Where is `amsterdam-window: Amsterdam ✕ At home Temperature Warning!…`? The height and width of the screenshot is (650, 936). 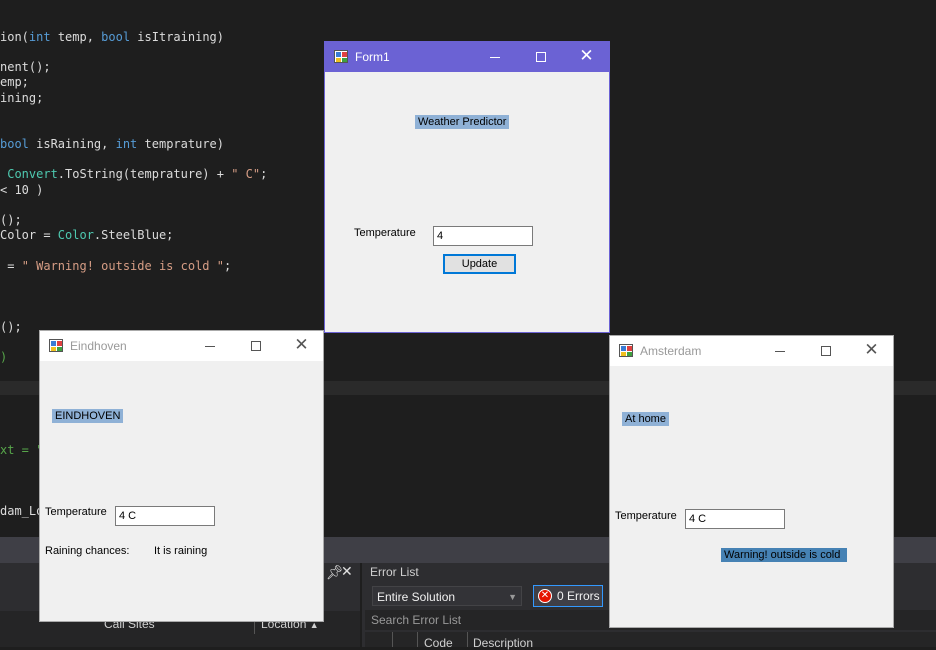 amsterdam-window: Amsterdam ✕ At home Temperature Warning!… is located at coordinates (751, 481).